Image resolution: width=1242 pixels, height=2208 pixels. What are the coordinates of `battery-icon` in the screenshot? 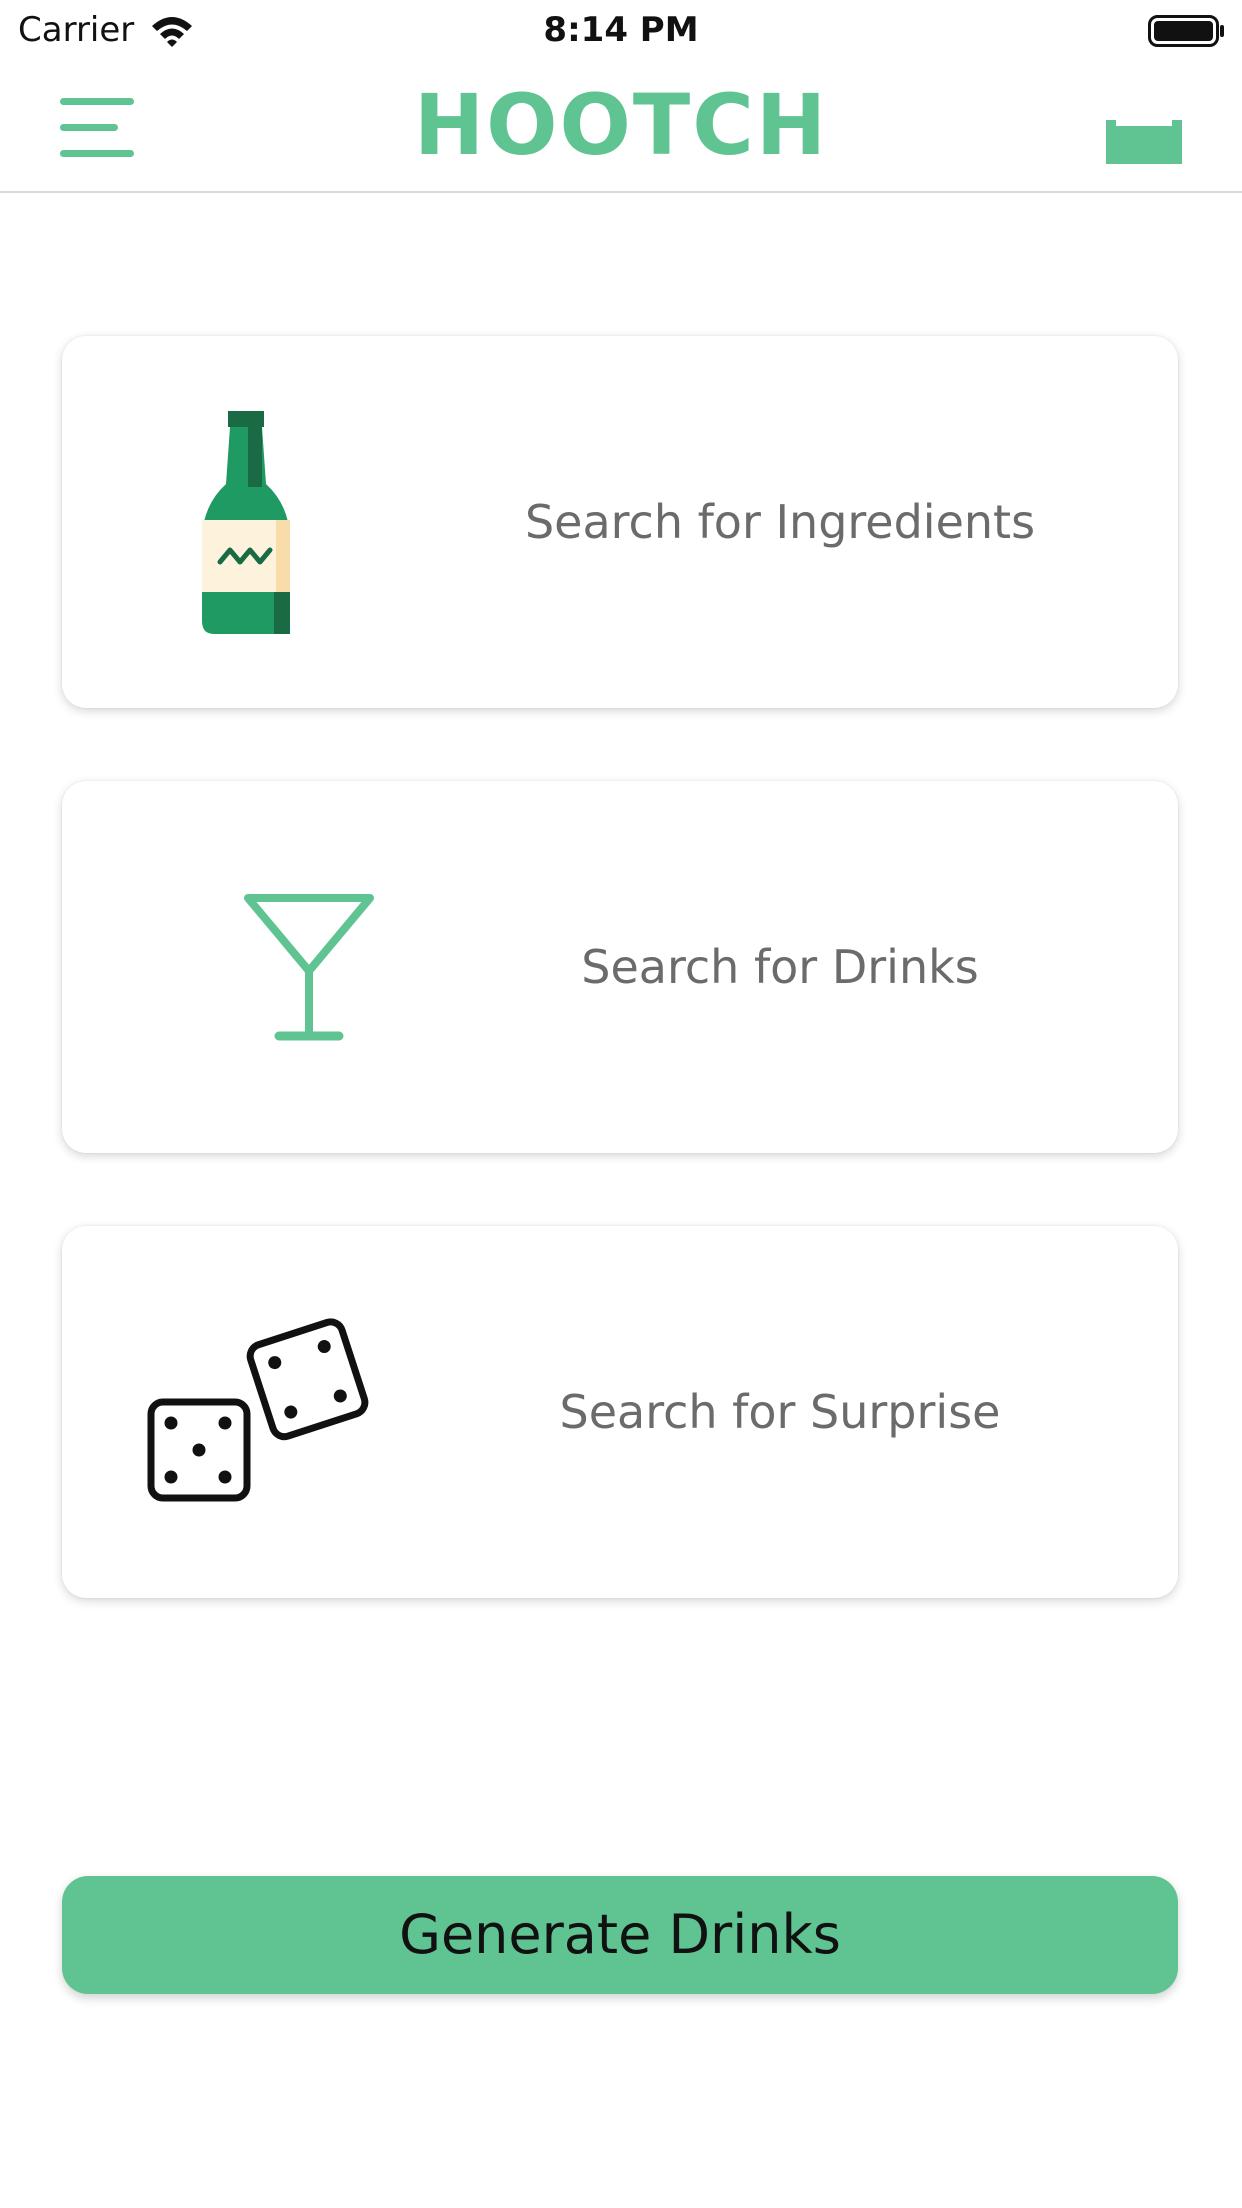 It's located at (1186, 31).